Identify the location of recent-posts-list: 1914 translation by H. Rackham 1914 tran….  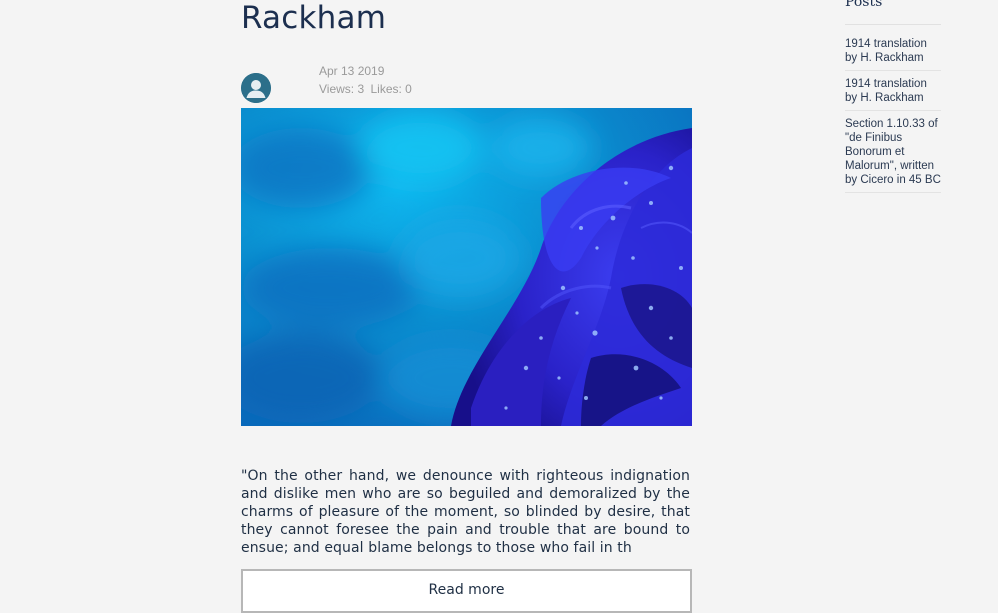
(893, 118).